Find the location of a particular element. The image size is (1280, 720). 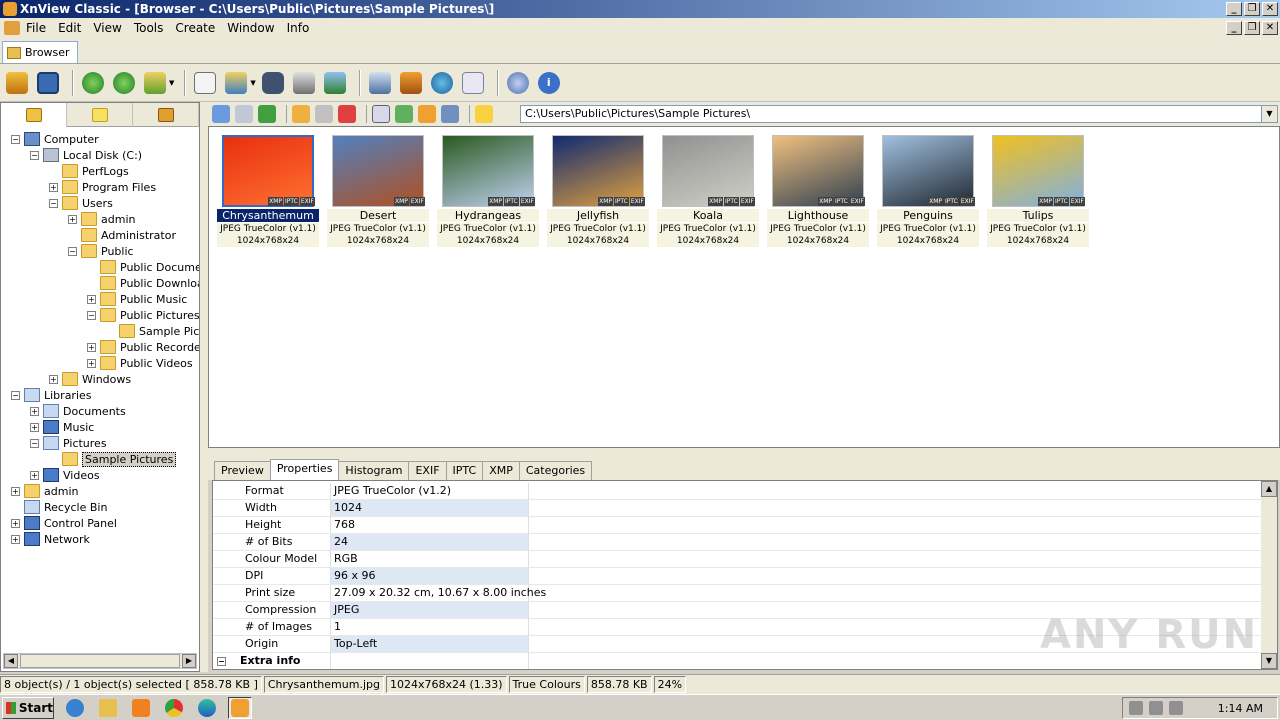

about-button: i is located at coordinates (549, 83).